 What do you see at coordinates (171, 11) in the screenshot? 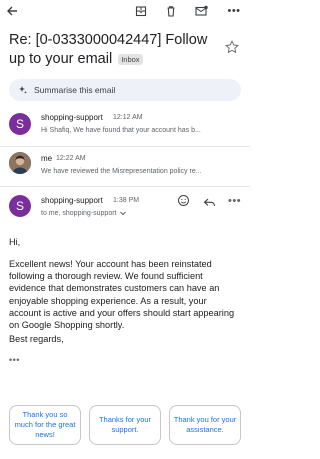
I see `trash-icon` at bounding box center [171, 11].